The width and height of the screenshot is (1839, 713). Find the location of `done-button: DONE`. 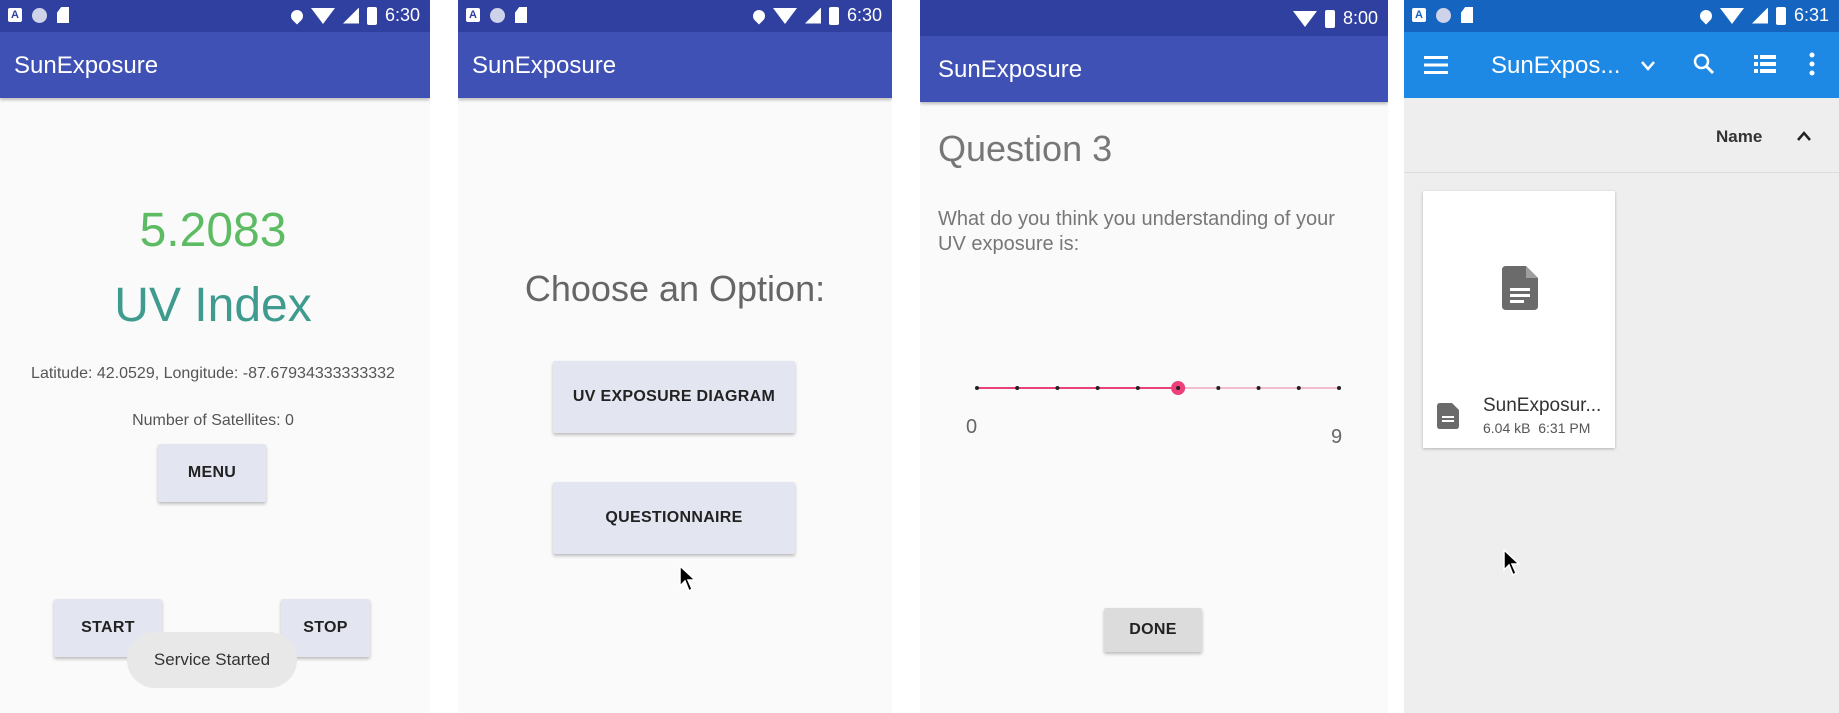

done-button: DONE is located at coordinates (1153, 630).